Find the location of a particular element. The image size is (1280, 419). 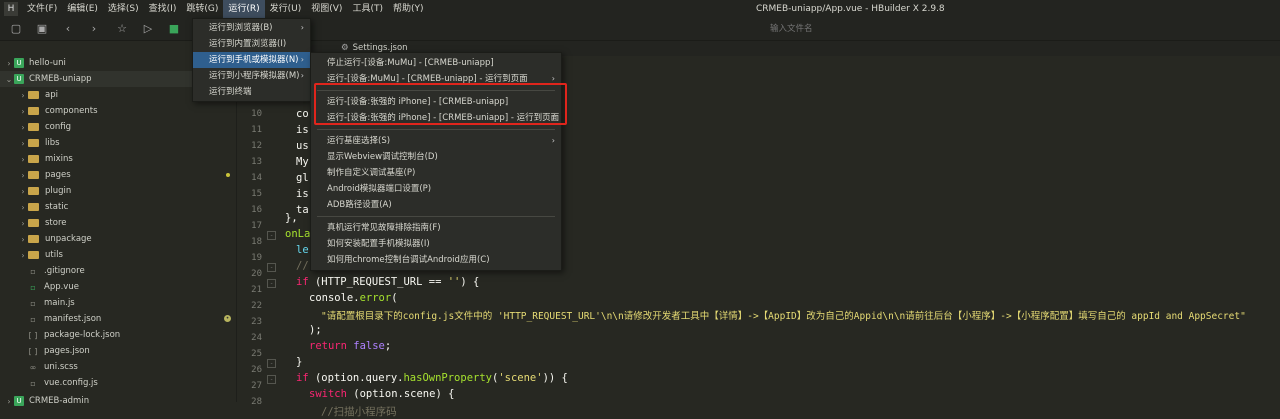

code-line: ta is located at coordinates (302, 210).